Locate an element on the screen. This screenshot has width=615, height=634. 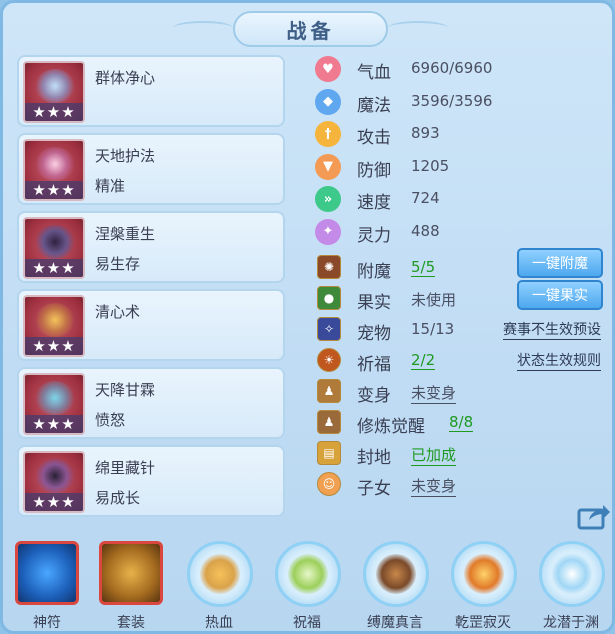
row-awaken: ♟ 修炼觉醒 8/8 is located at coordinates (462, 423).